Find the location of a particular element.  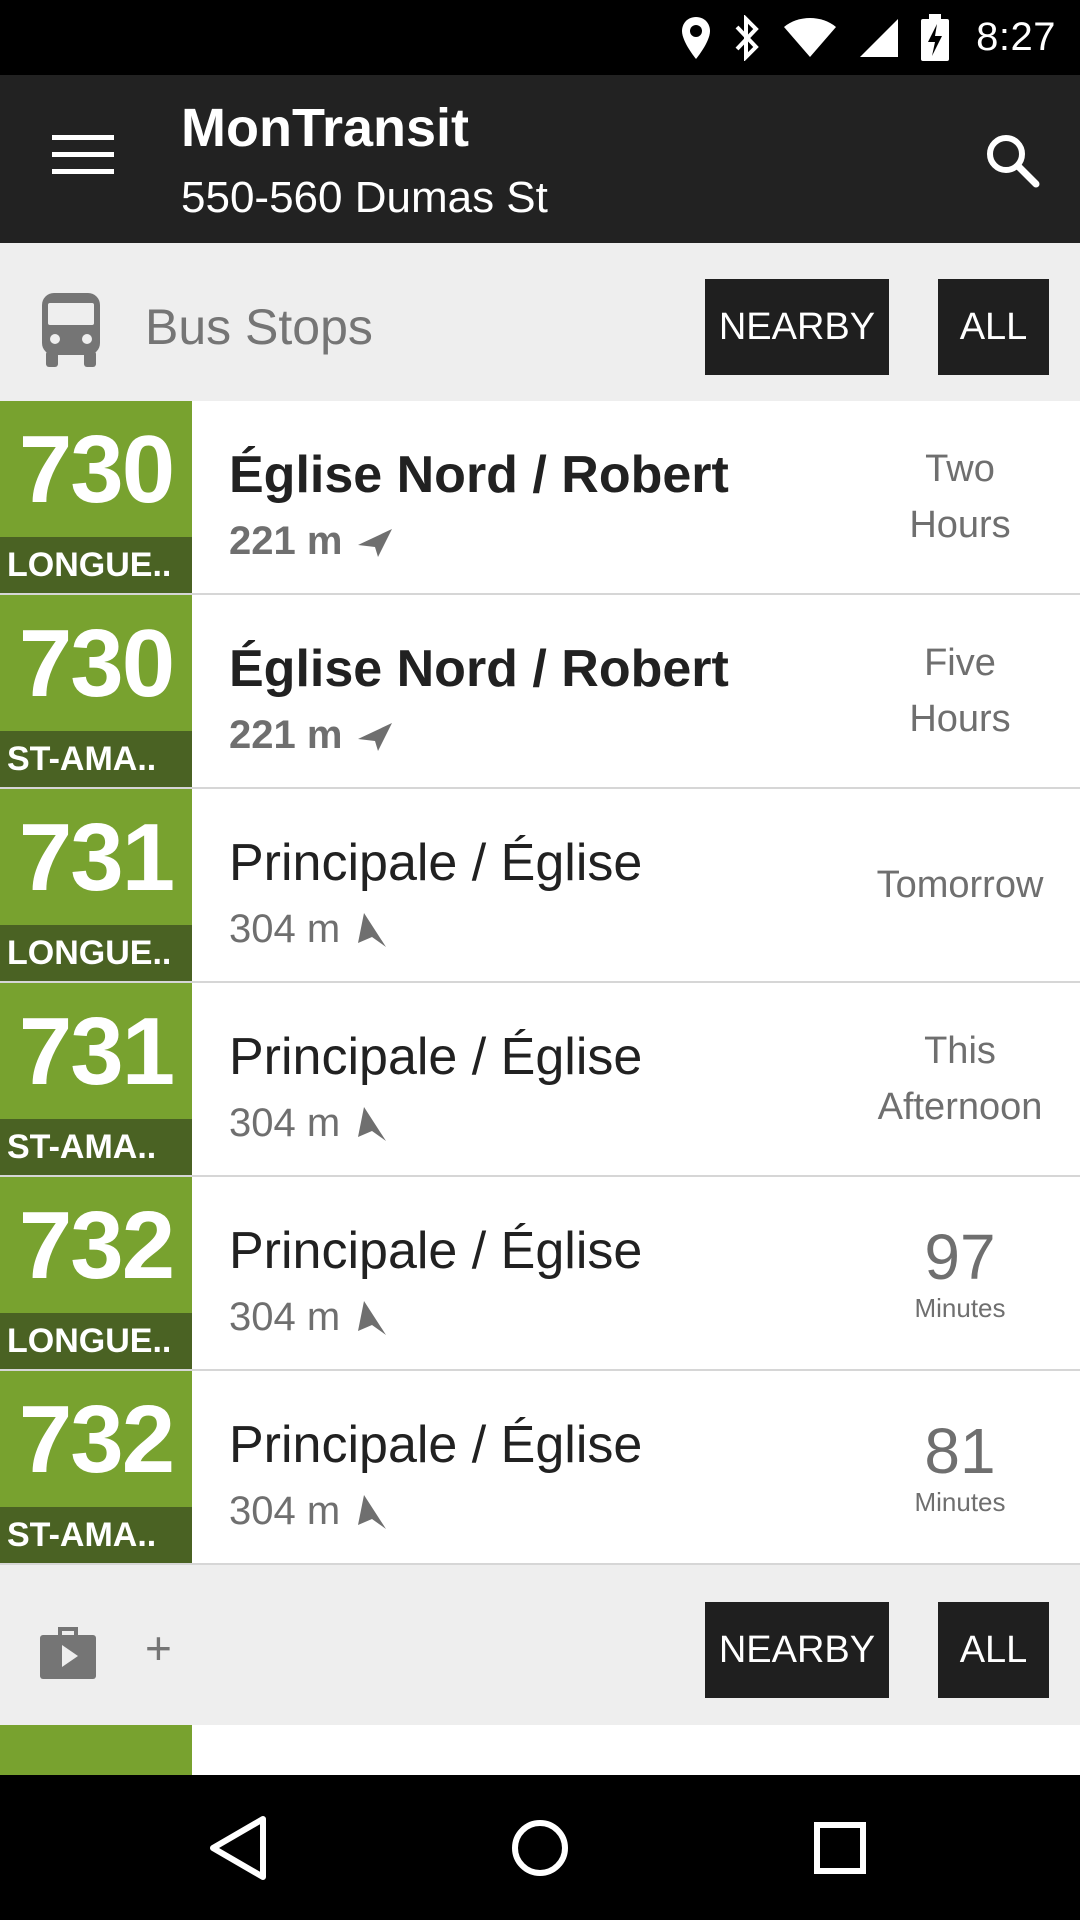

recents-button is located at coordinates (840, 1848).